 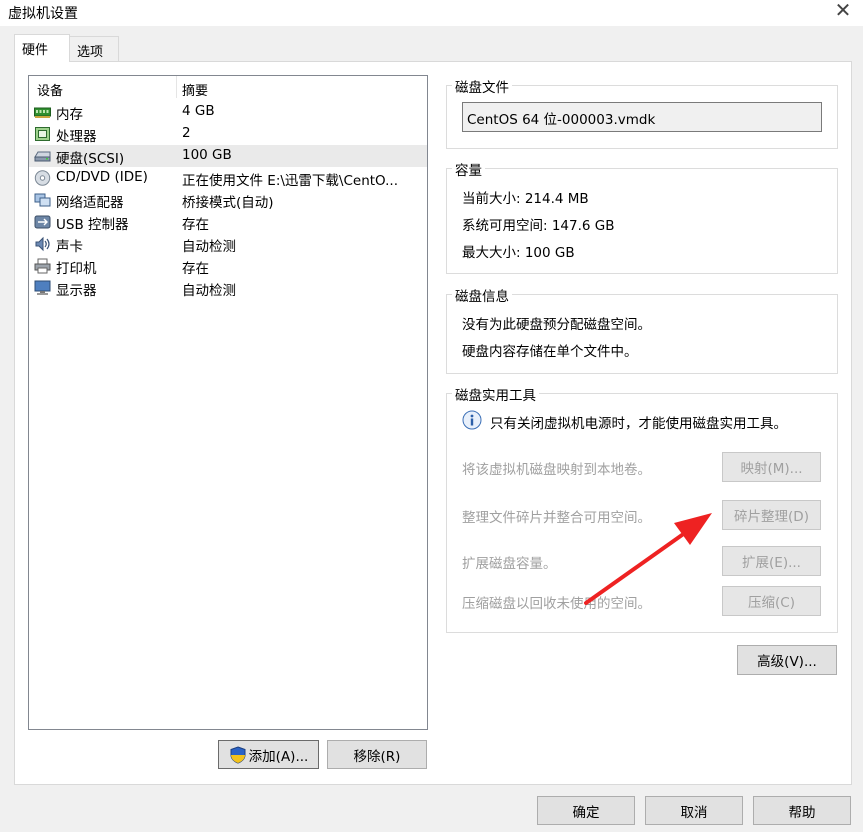 I want to click on device-name: 内存, so click(x=69, y=115).